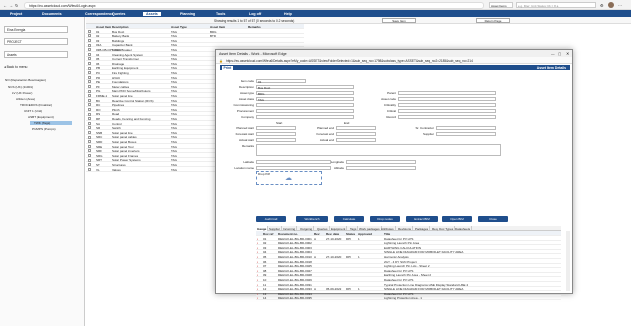 This screenshot has width=631, height=326. Describe the element at coordinates (276, 140) in the screenshot. I see `actual-start-field` at that location.